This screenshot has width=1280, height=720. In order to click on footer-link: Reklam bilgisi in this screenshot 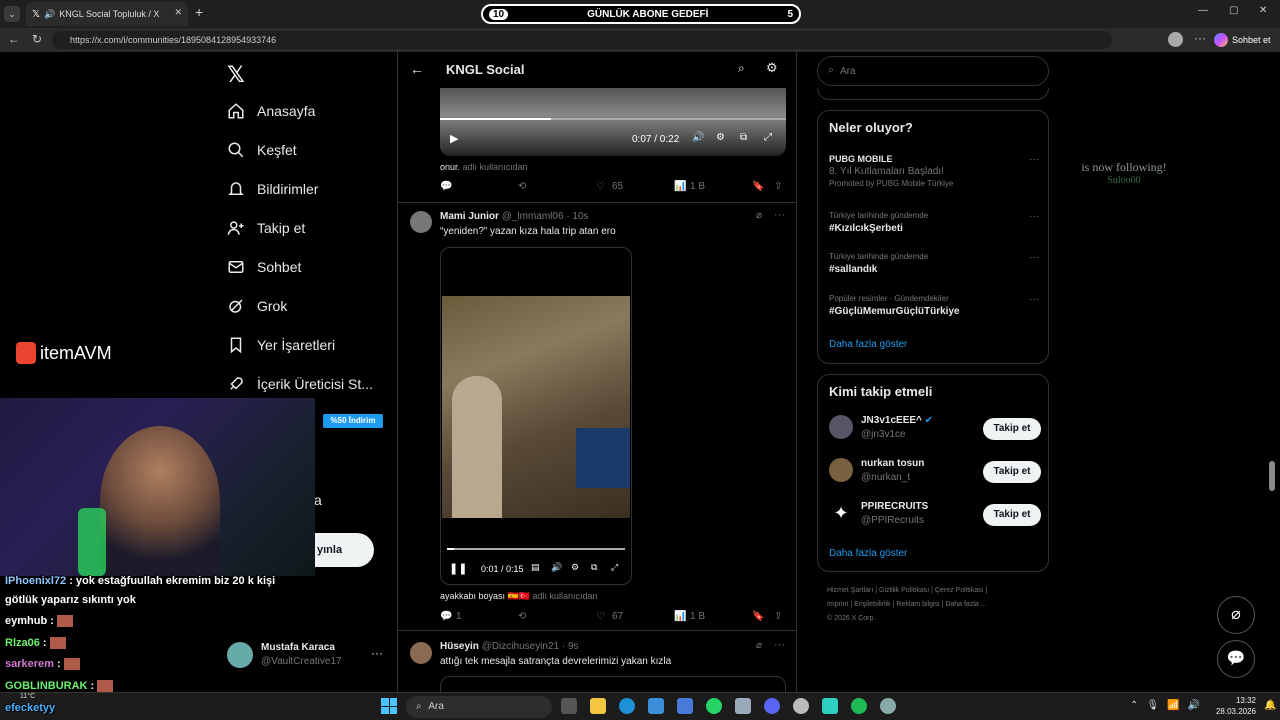, I will do `click(917, 604)`.